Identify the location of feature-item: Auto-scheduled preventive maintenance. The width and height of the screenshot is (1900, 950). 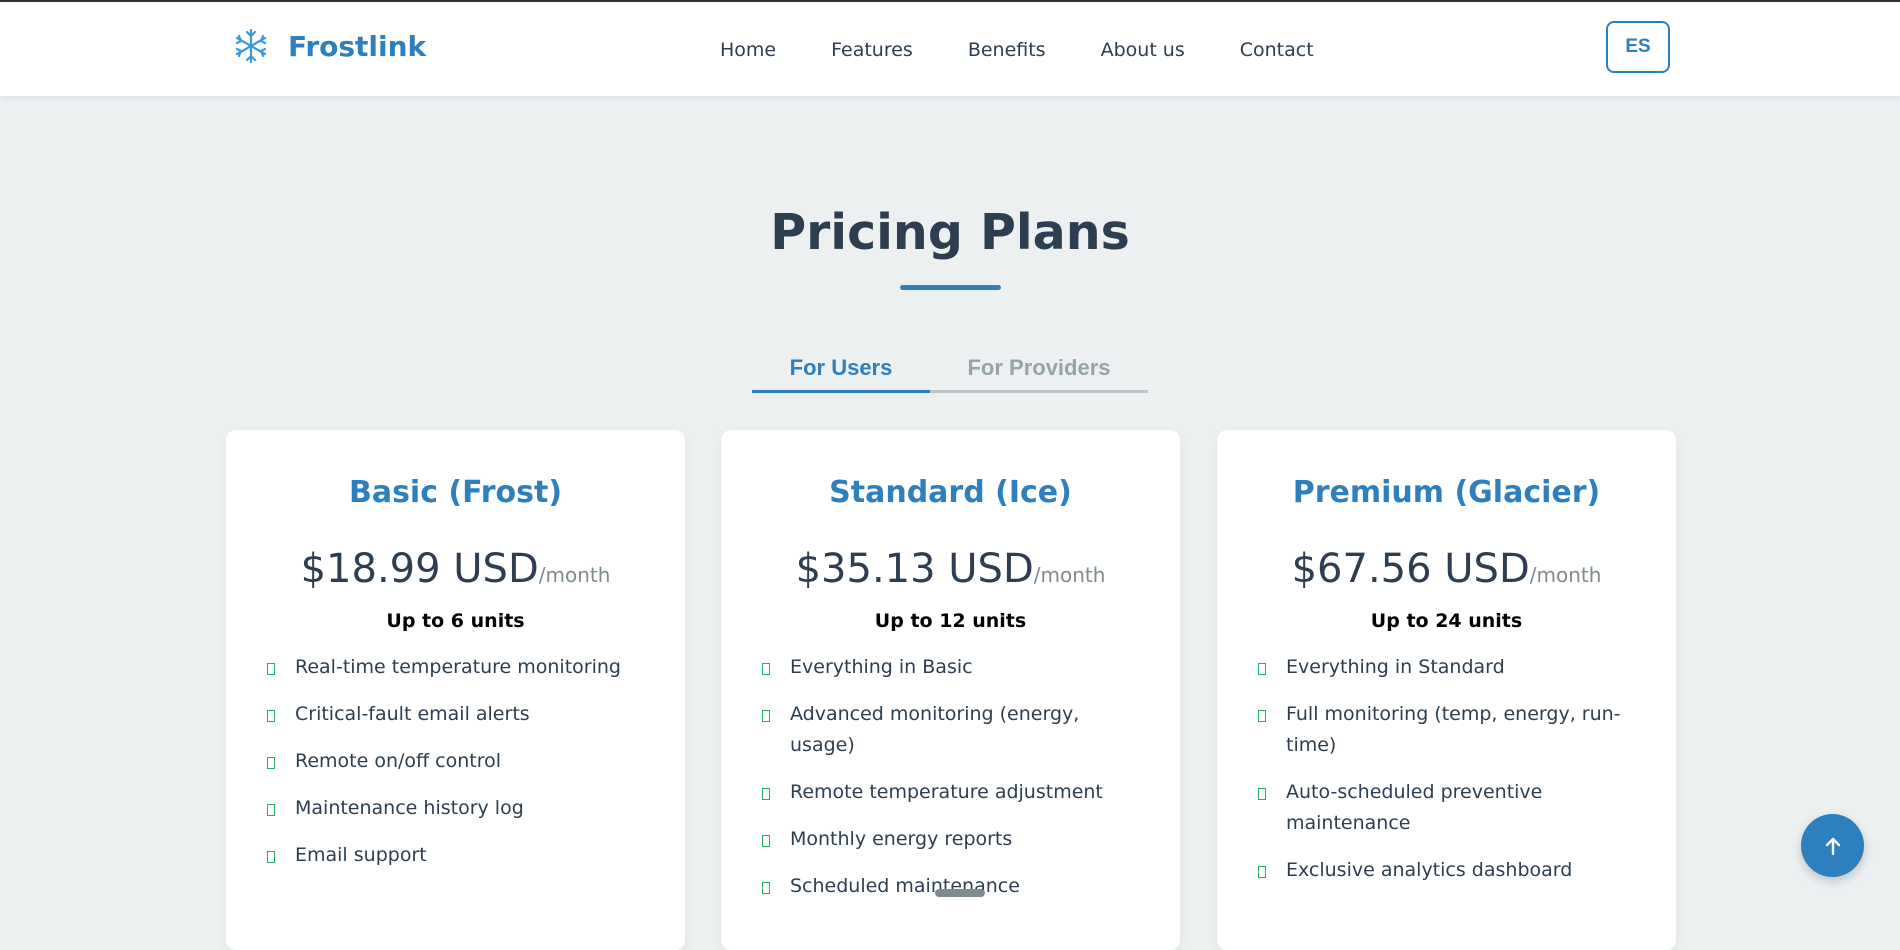
(1450, 808).